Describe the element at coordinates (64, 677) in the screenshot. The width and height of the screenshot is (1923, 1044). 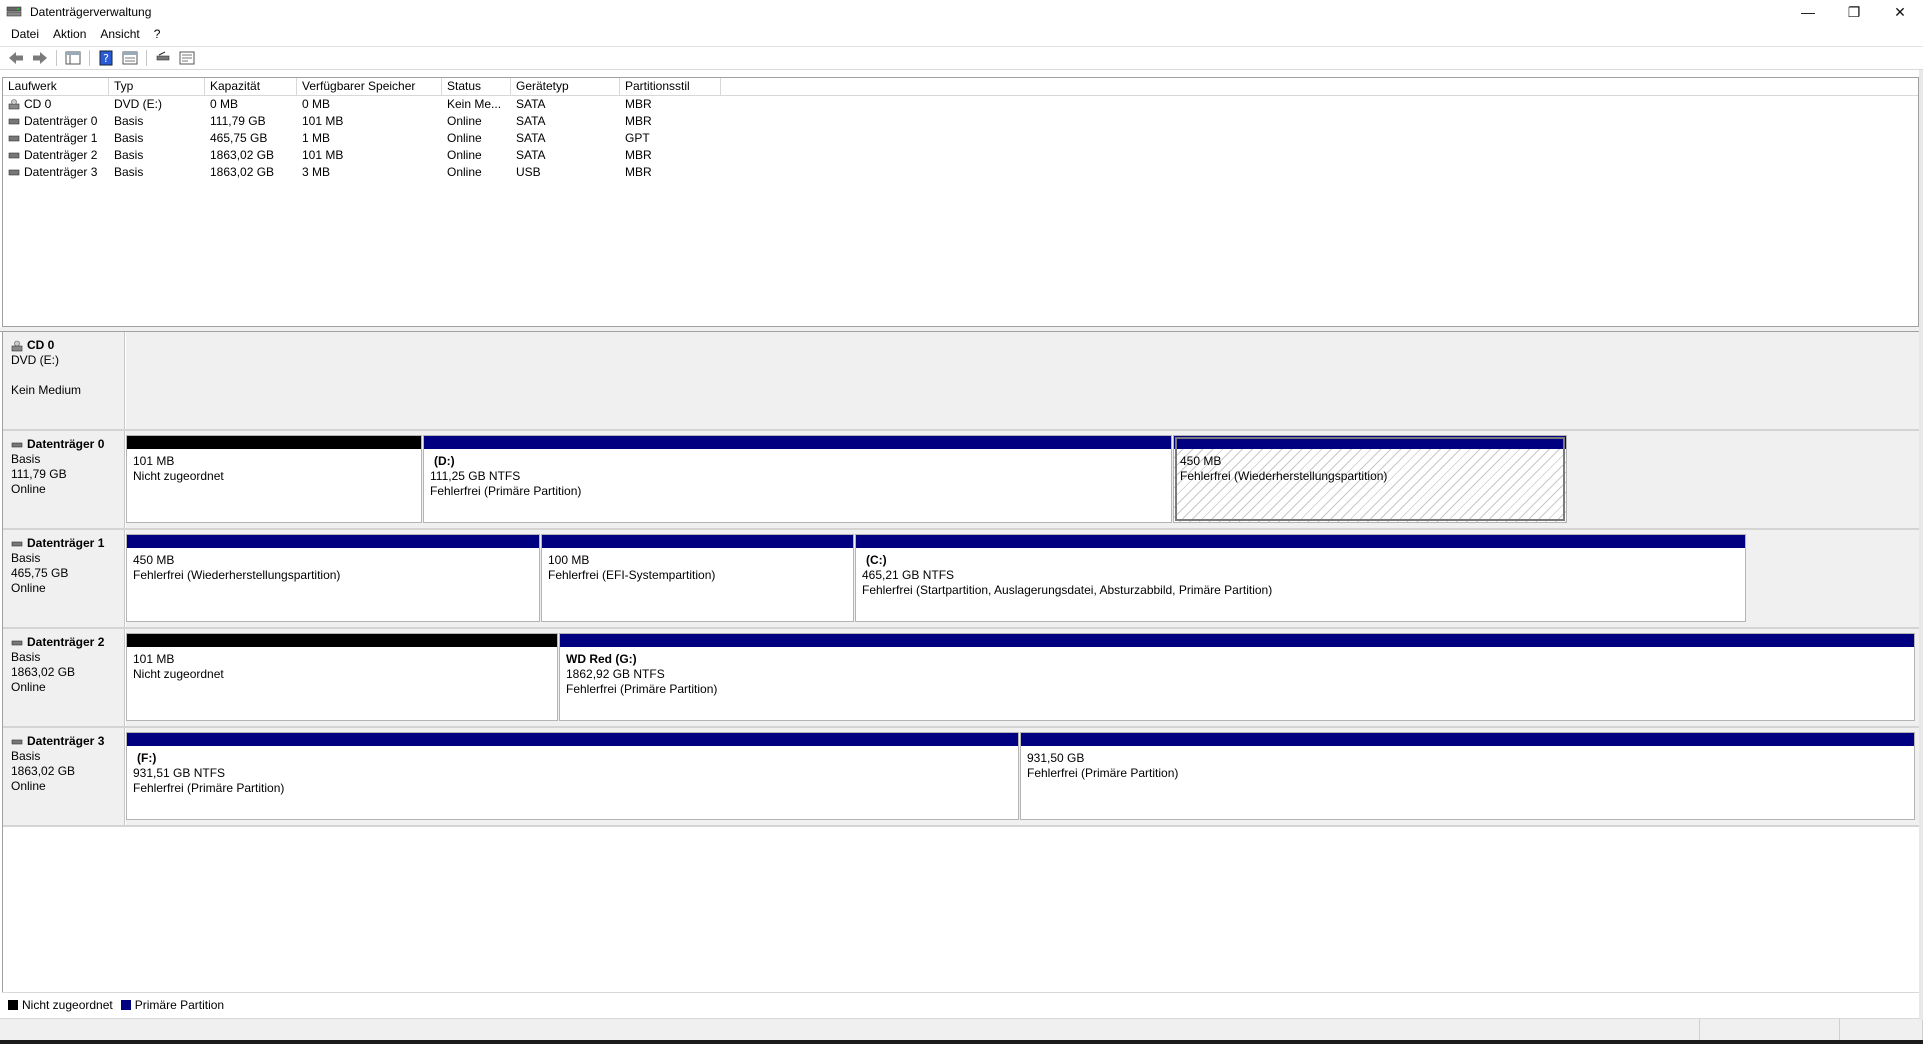
I see `disk-label-2: Datenträger 2 Basis 1863,02 GB Online` at that location.